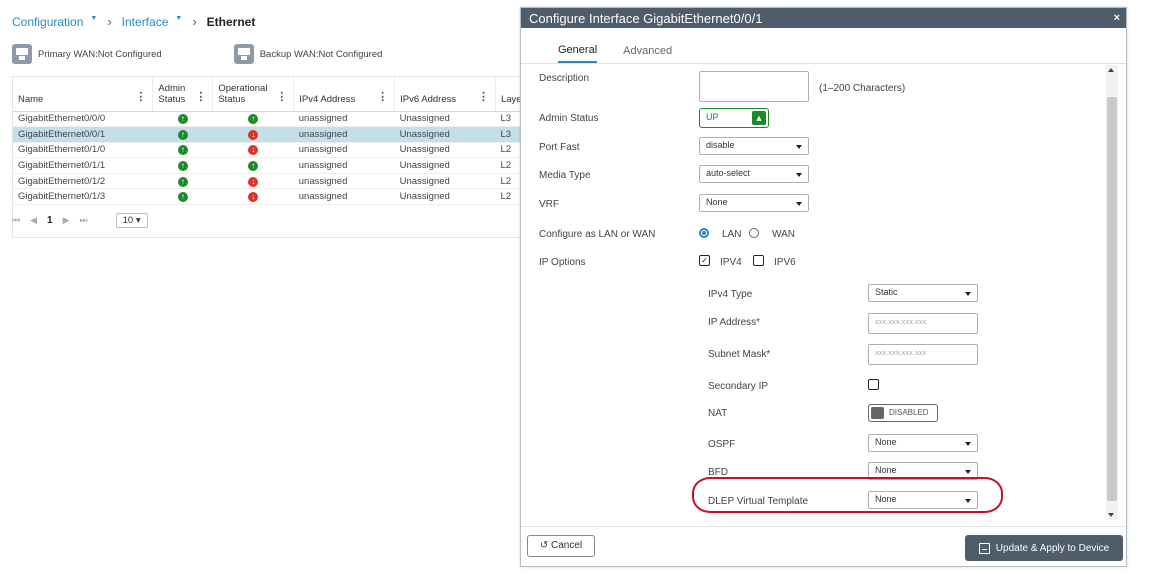 This screenshot has width=1162, height=574. Describe the element at coordinates (923, 354) in the screenshot. I see `subnet-mask-input: xxx.xxx.xxx.xxx` at that location.